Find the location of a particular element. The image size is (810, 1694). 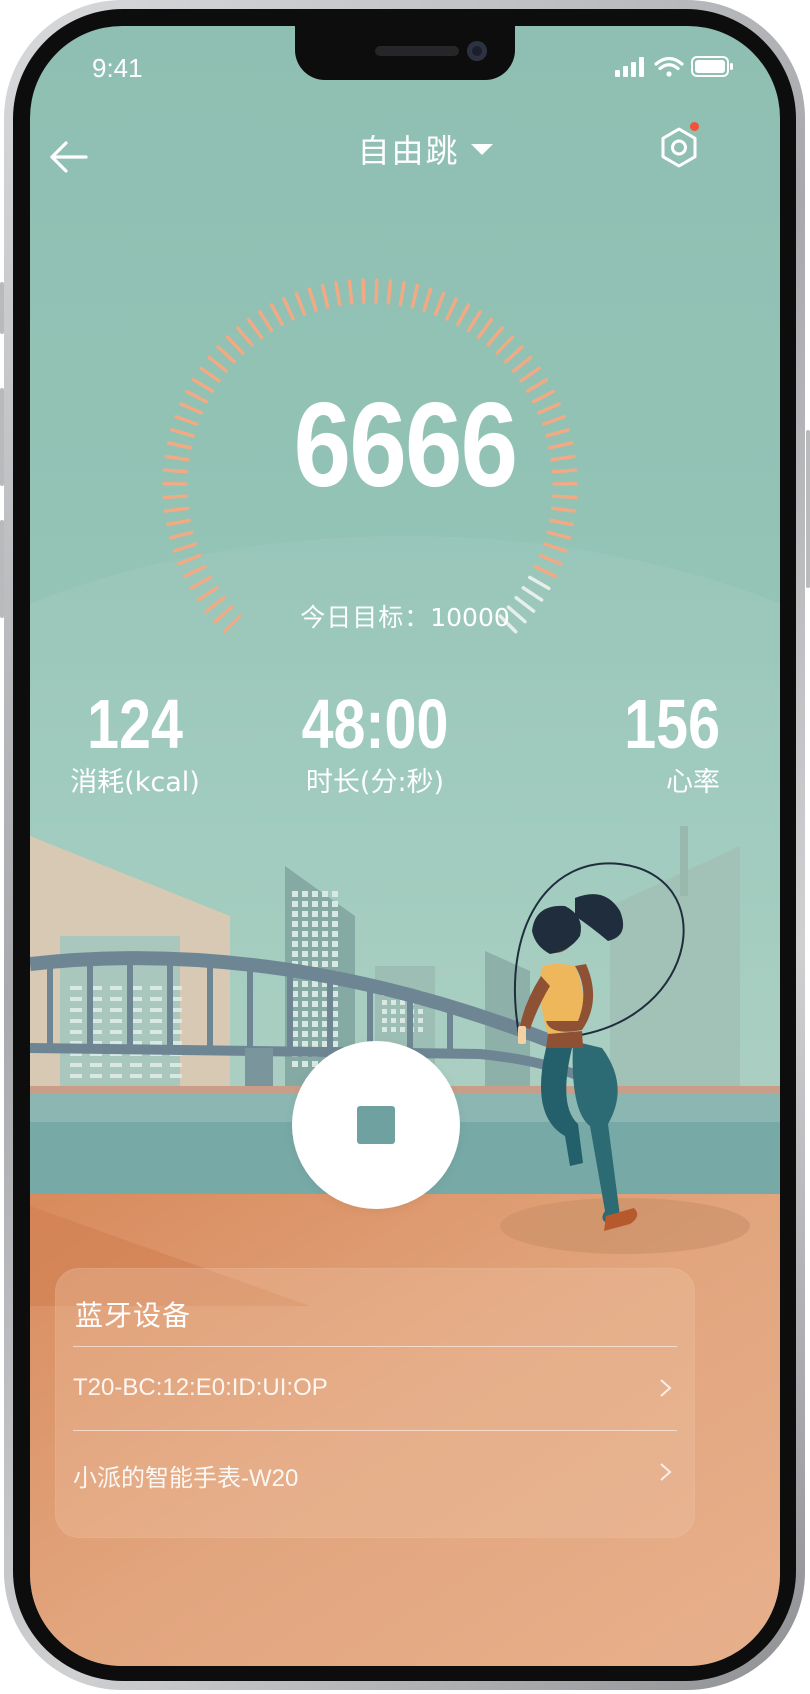

stop-button is located at coordinates (376, 1125).